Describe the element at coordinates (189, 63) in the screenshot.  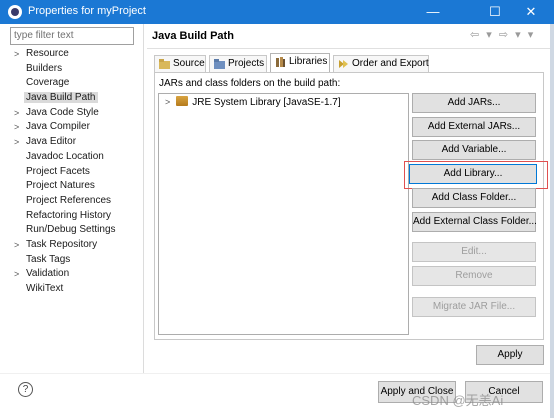
I see `tab-label: Source` at that location.